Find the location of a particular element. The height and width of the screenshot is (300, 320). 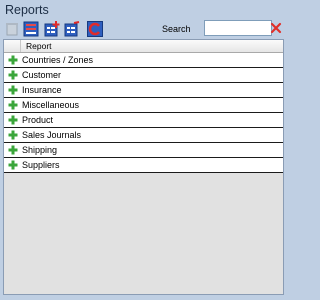

list-item-label: Miscellaneous is located at coordinates (51, 105).